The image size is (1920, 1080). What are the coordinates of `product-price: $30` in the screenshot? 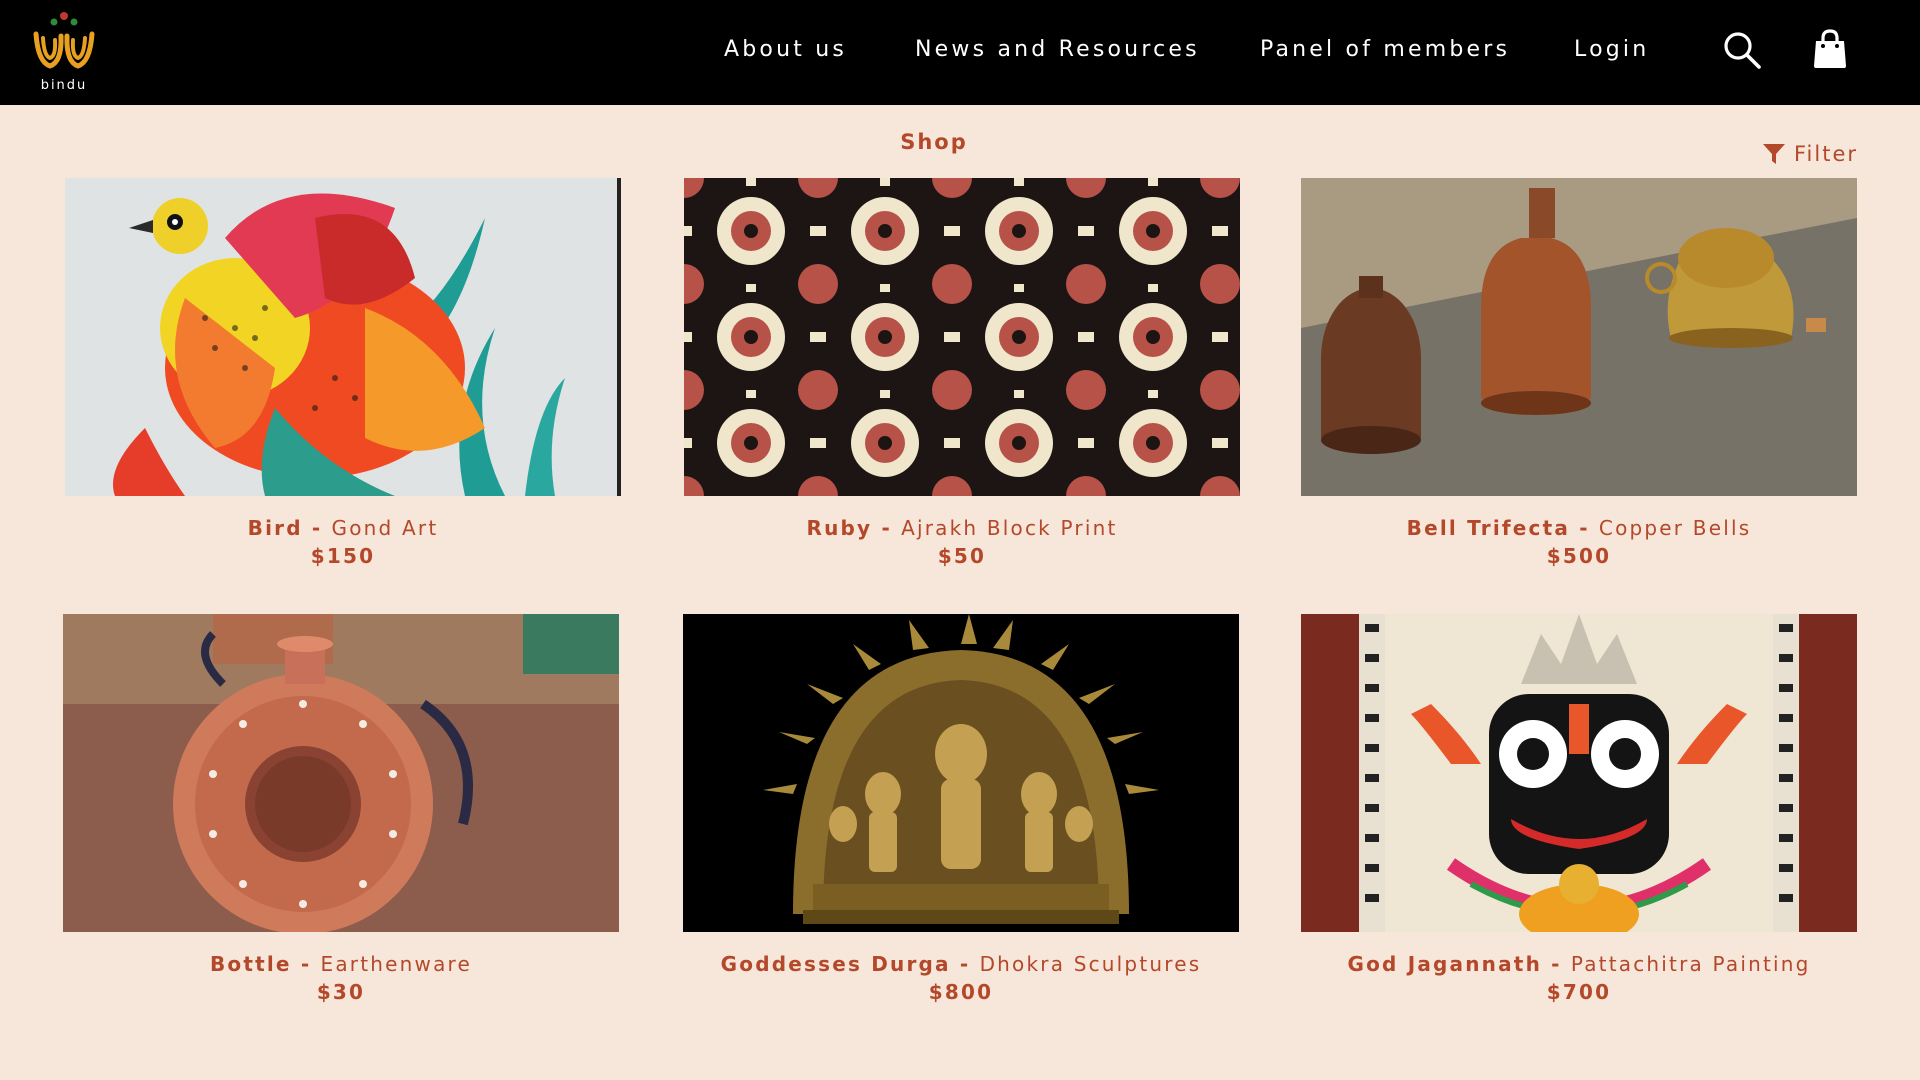 It's located at (341, 992).